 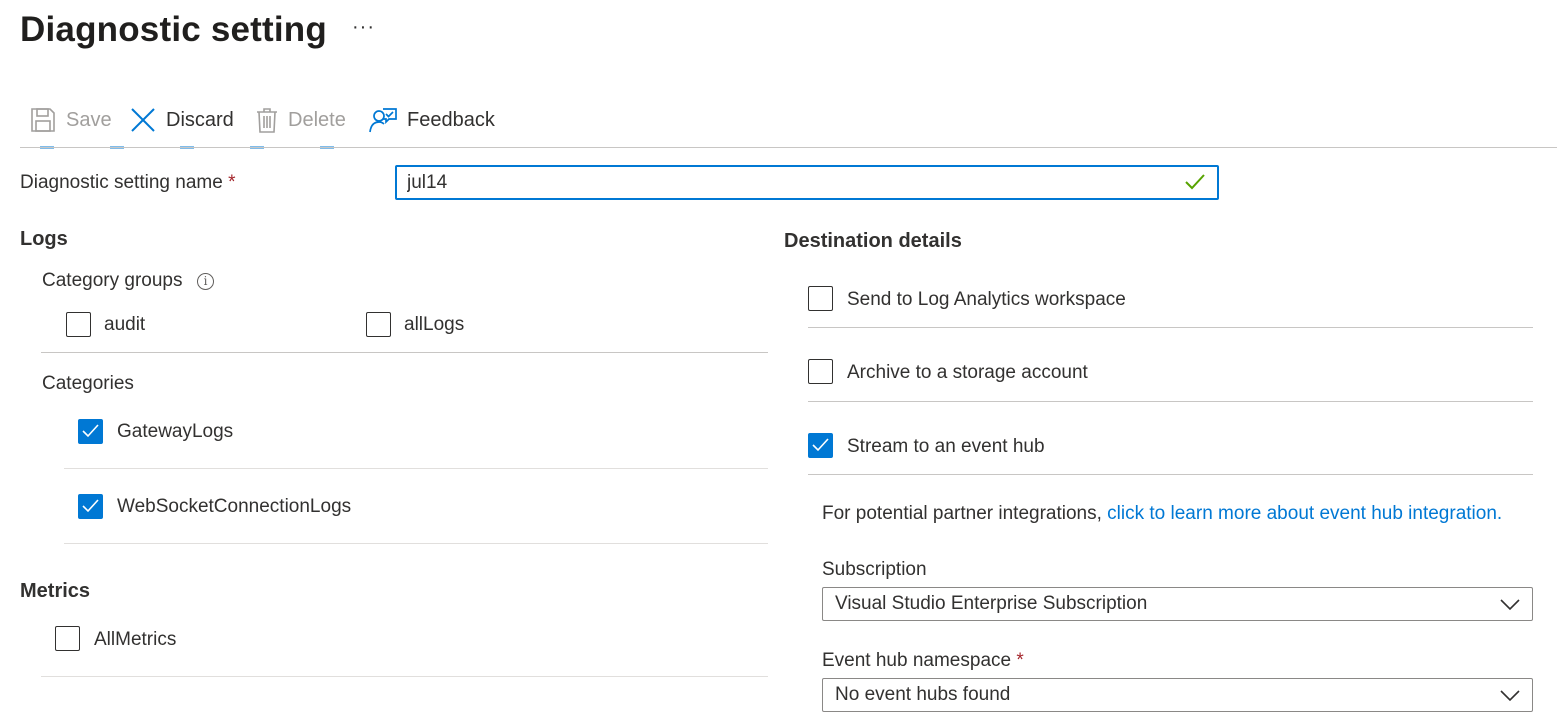 What do you see at coordinates (67, 638) in the screenshot?
I see `checkbox-all-metrics` at bounding box center [67, 638].